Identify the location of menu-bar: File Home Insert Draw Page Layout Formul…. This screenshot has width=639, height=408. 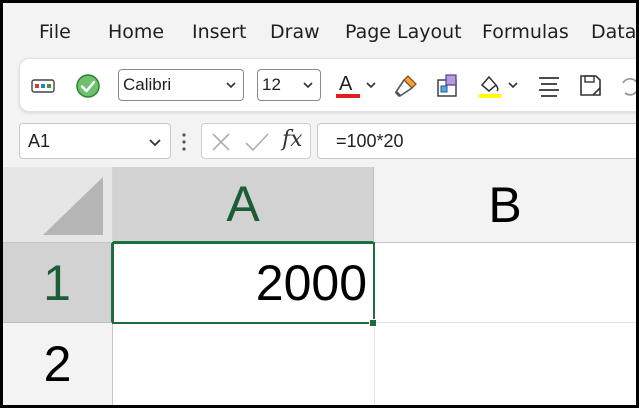
(319, 31).